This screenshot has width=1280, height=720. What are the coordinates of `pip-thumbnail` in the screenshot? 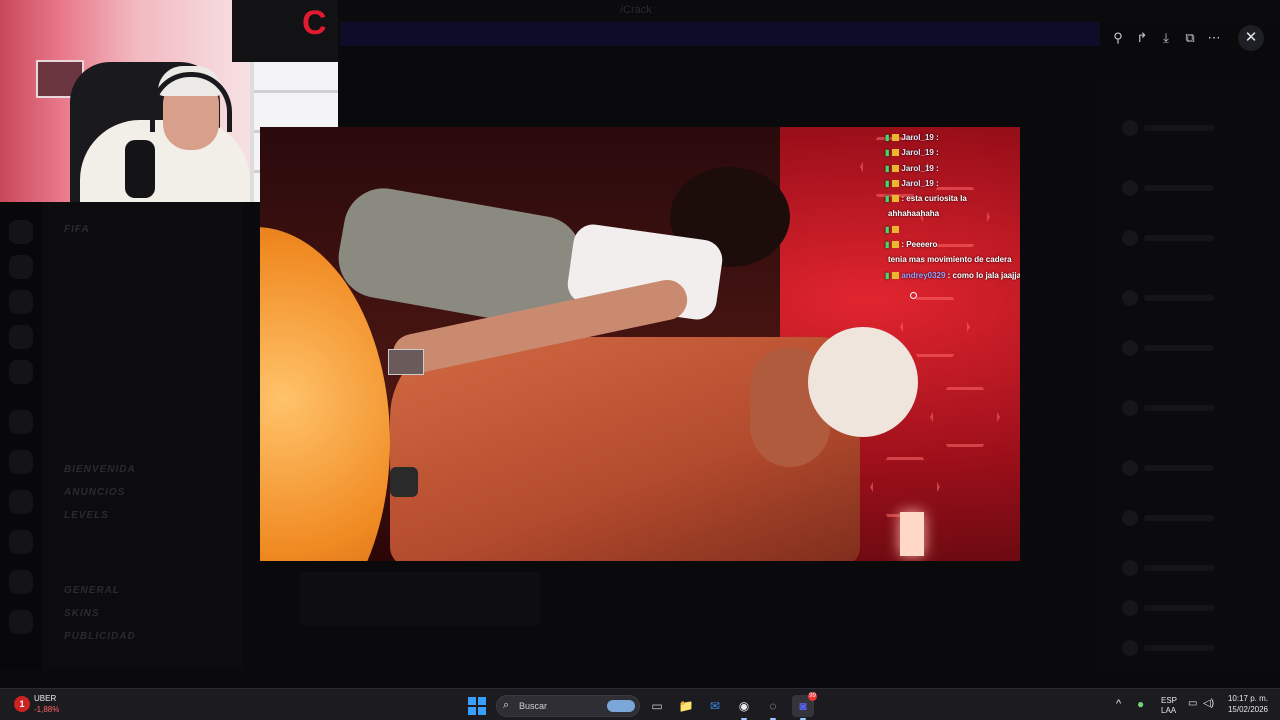 It's located at (406, 362).